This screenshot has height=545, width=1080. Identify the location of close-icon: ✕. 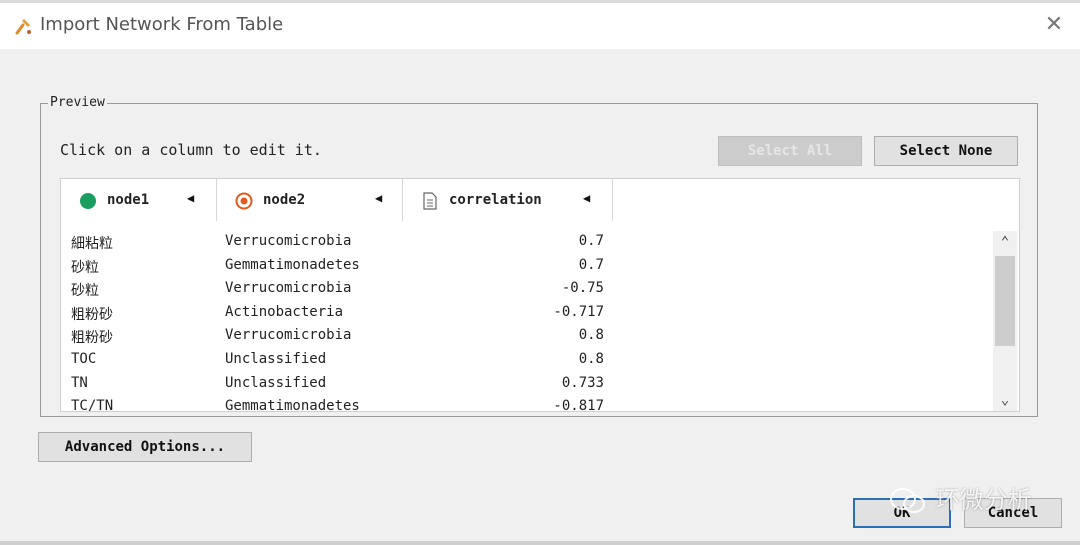
(1054, 25).